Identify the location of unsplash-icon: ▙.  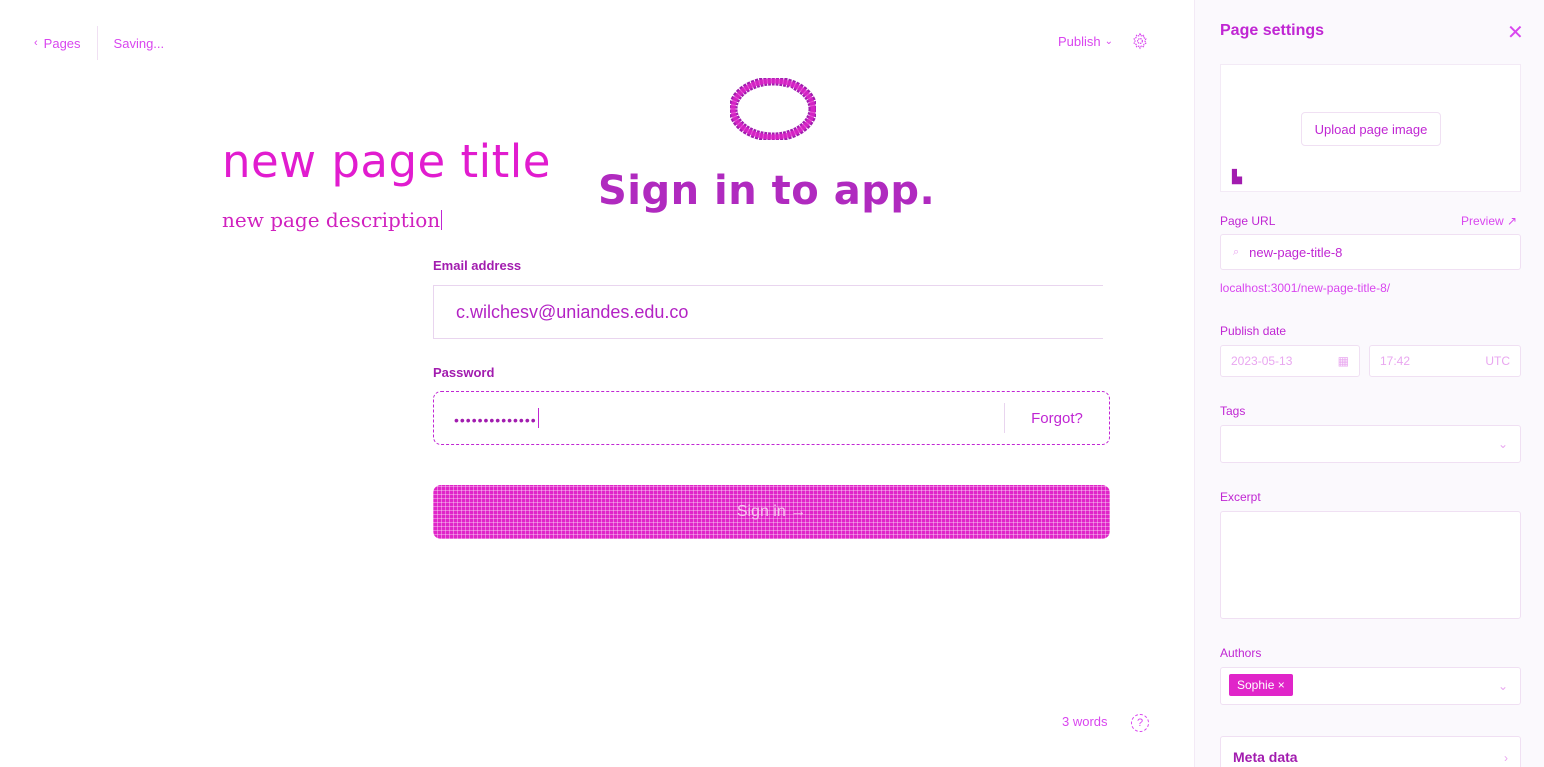
(1237, 177).